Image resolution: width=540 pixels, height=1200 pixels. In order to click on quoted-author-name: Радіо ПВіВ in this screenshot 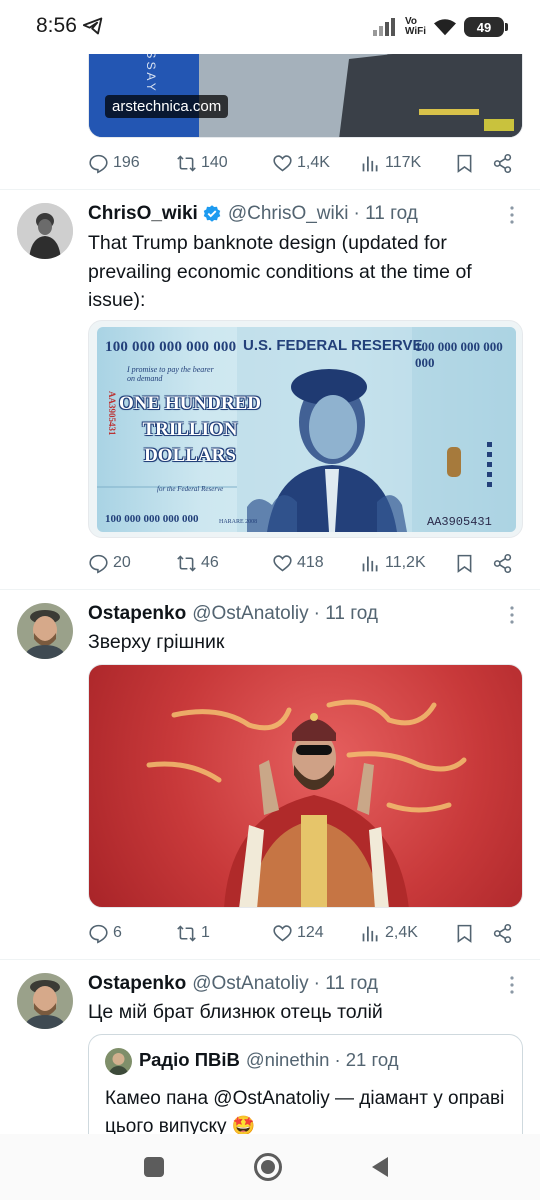, I will do `click(189, 1059)`.